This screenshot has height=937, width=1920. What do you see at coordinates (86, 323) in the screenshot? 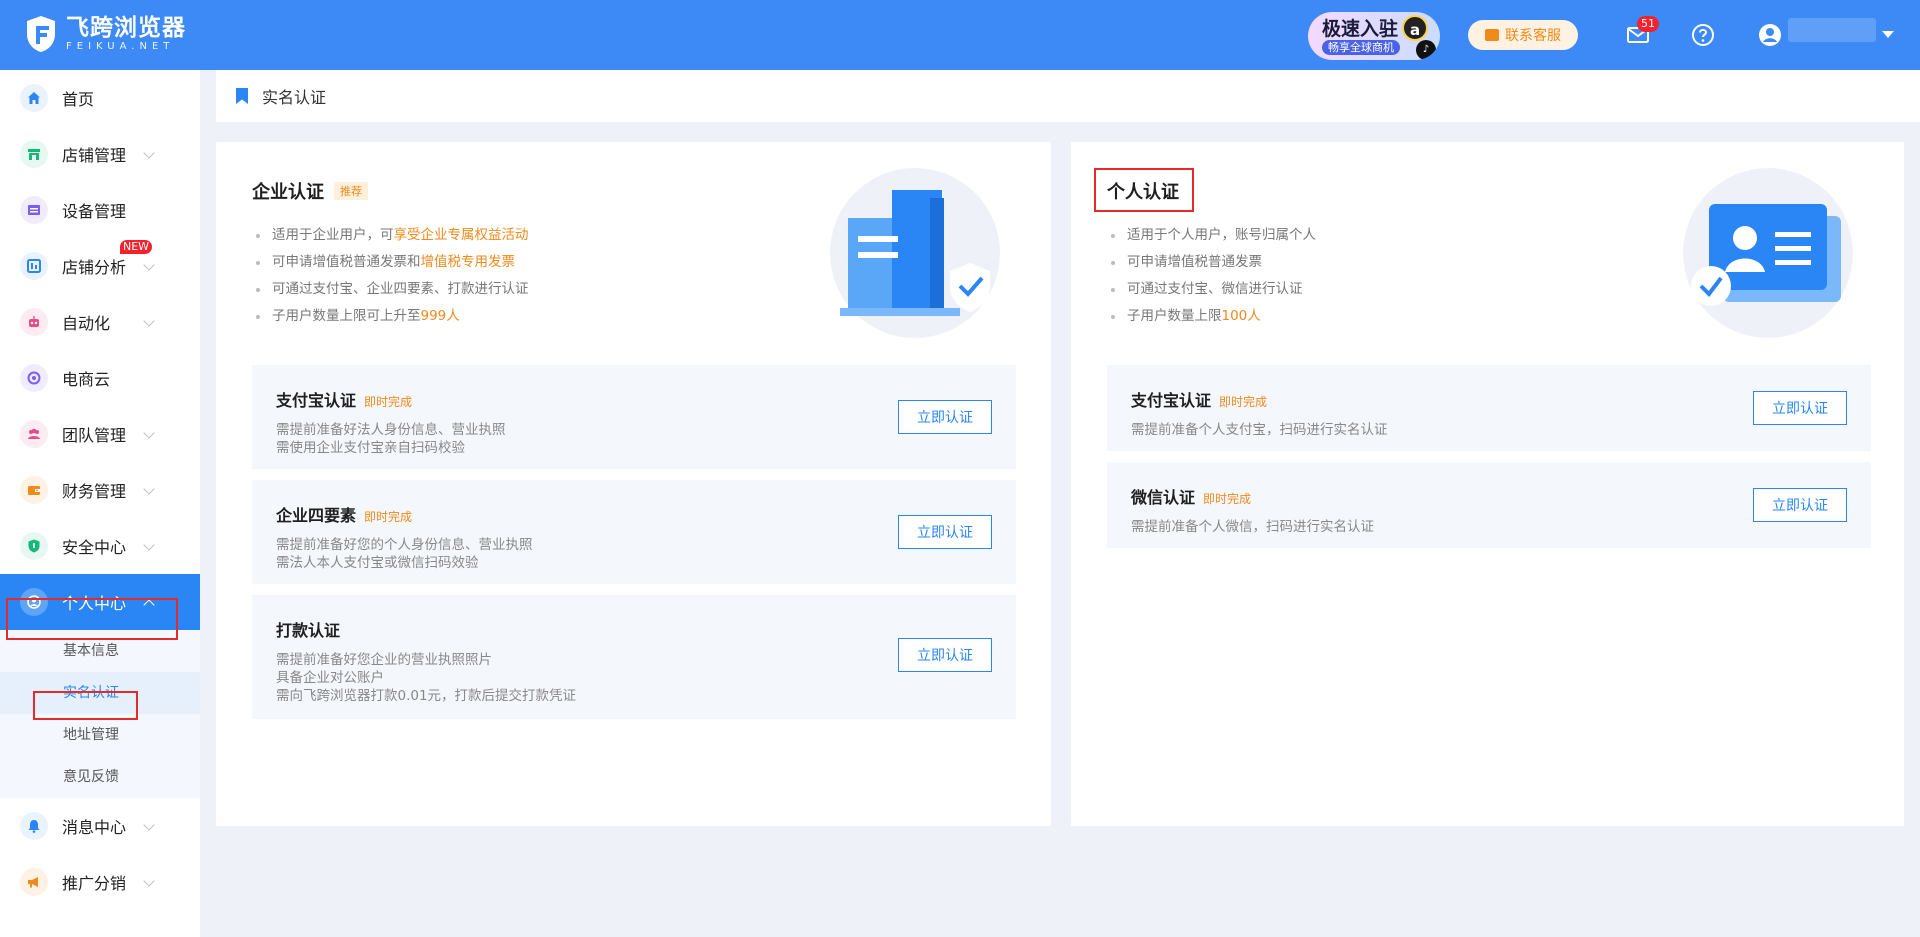
I see `sidebar-item-label: 自动化` at bounding box center [86, 323].